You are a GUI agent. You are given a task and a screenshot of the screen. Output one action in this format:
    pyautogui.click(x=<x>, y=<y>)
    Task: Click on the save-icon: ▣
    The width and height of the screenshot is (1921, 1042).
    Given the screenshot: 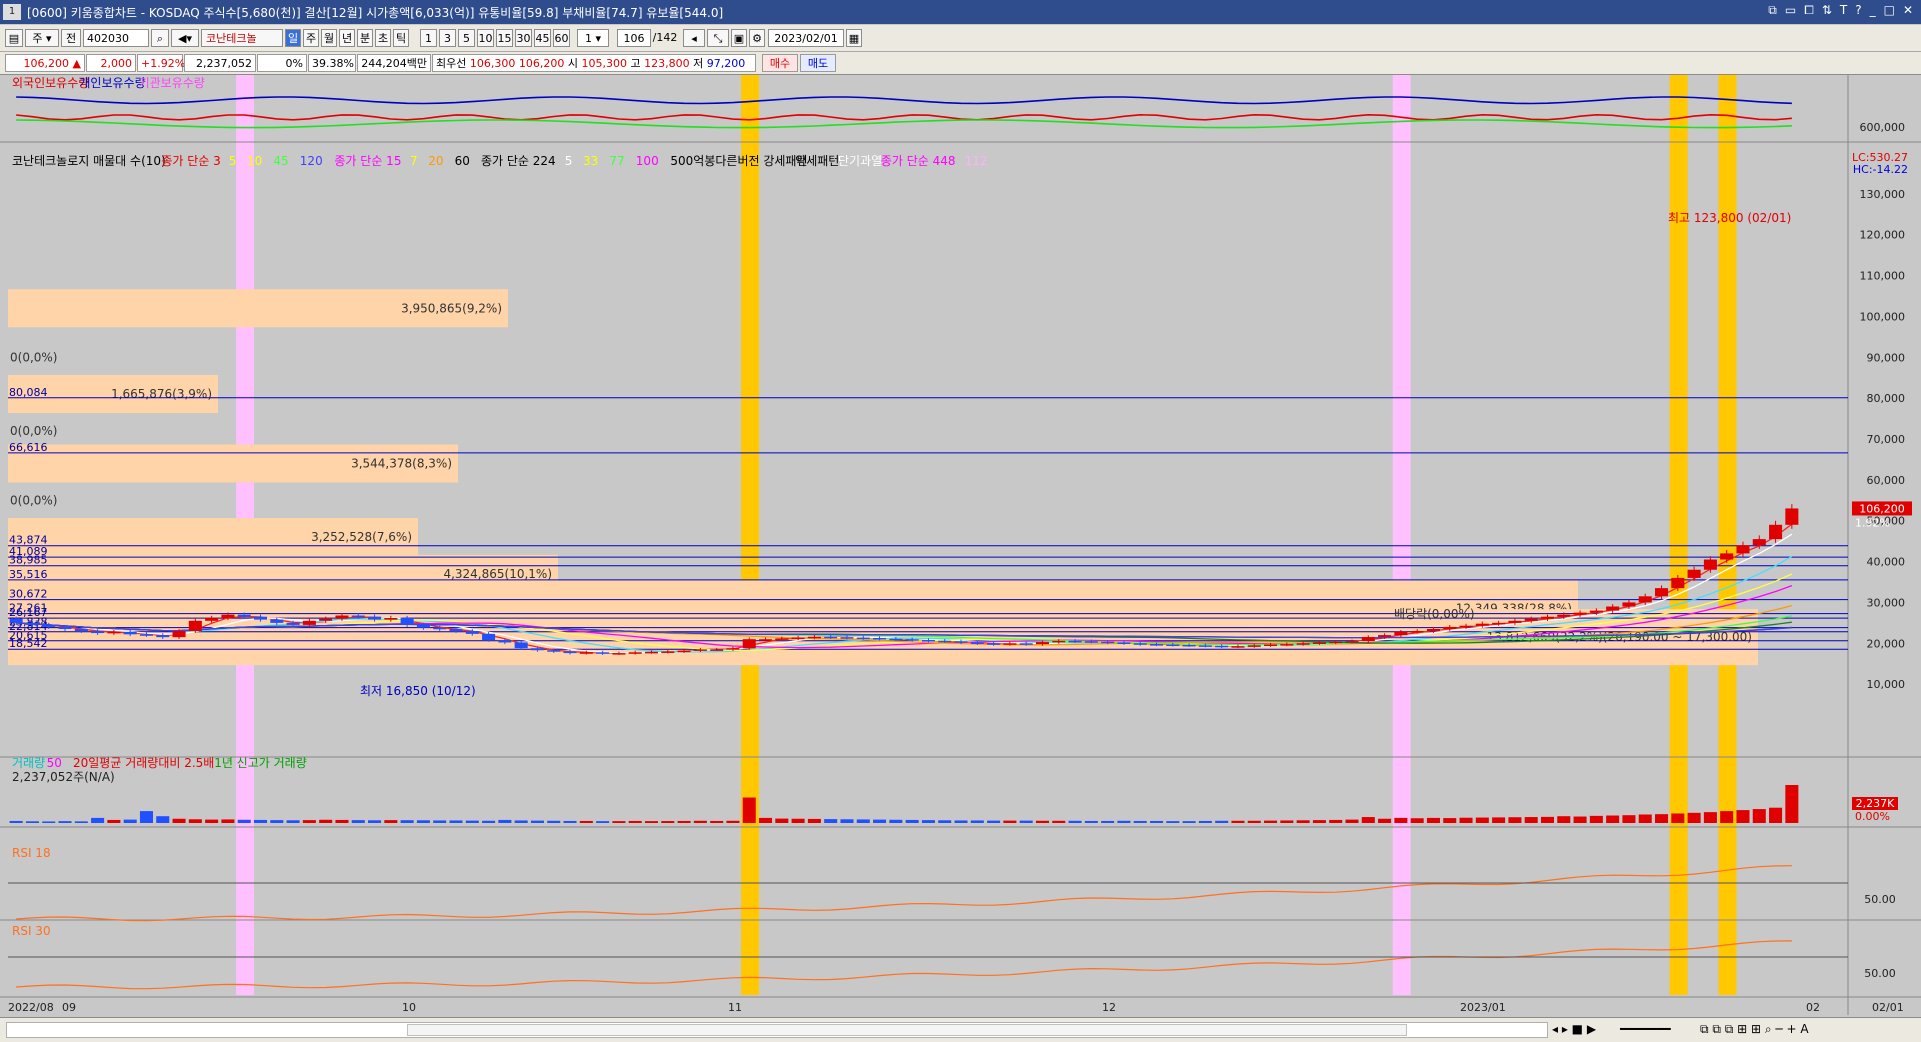 What is the action you would take?
    pyautogui.click(x=739, y=38)
    